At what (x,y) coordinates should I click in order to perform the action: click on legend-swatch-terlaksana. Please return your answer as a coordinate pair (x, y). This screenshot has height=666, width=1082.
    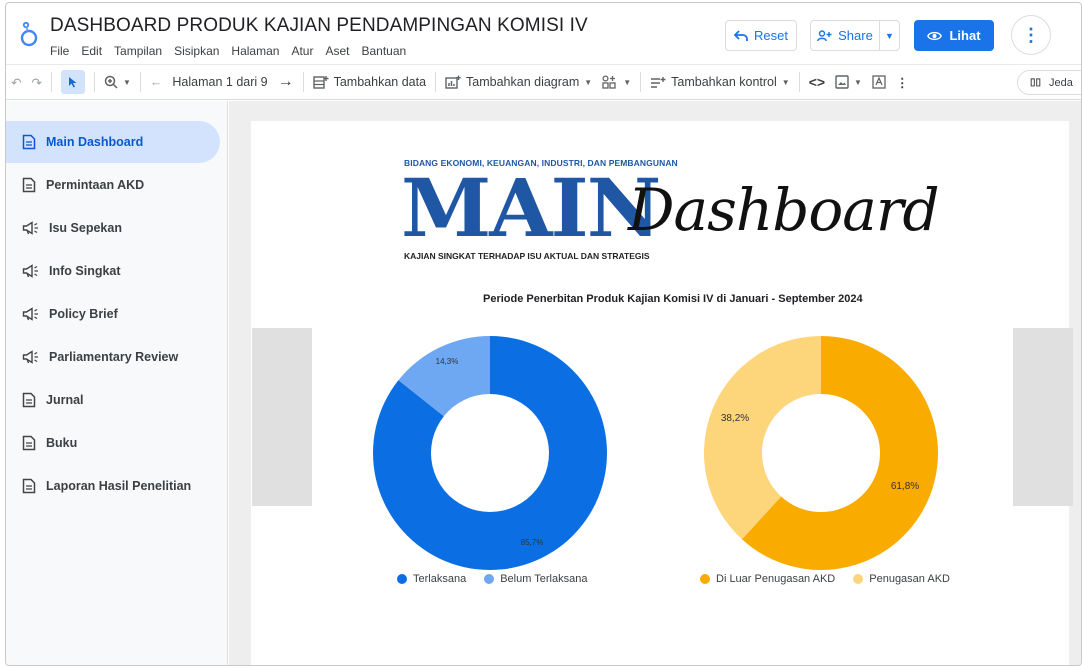
    Looking at the image, I should click on (402, 579).